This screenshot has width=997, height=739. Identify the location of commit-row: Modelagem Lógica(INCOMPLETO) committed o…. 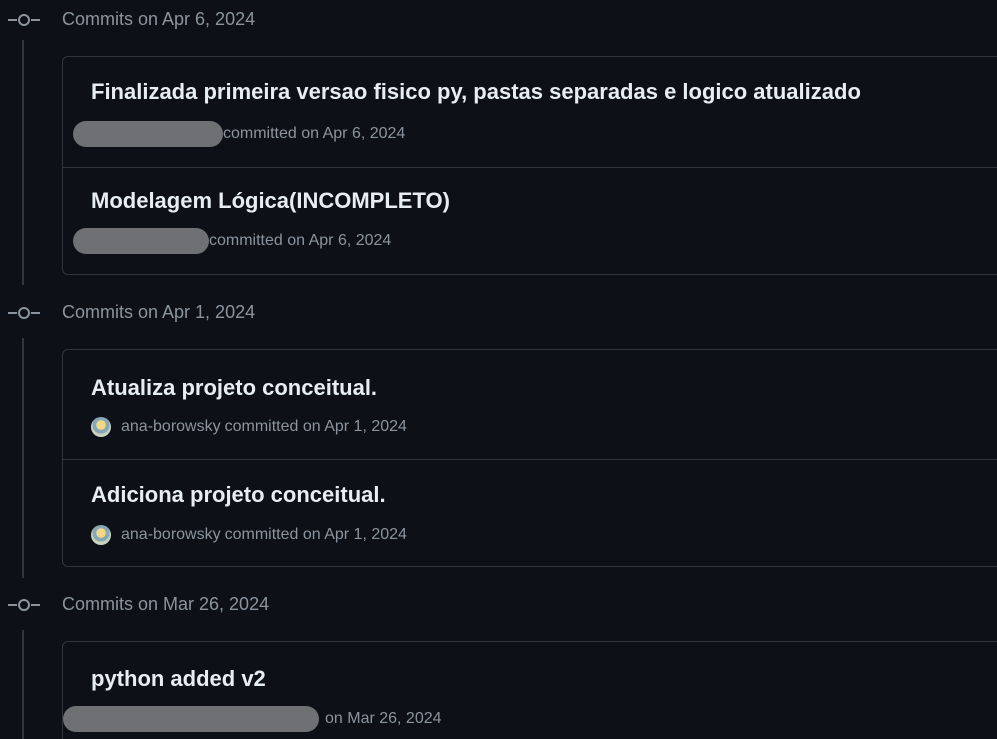
(530, 221).